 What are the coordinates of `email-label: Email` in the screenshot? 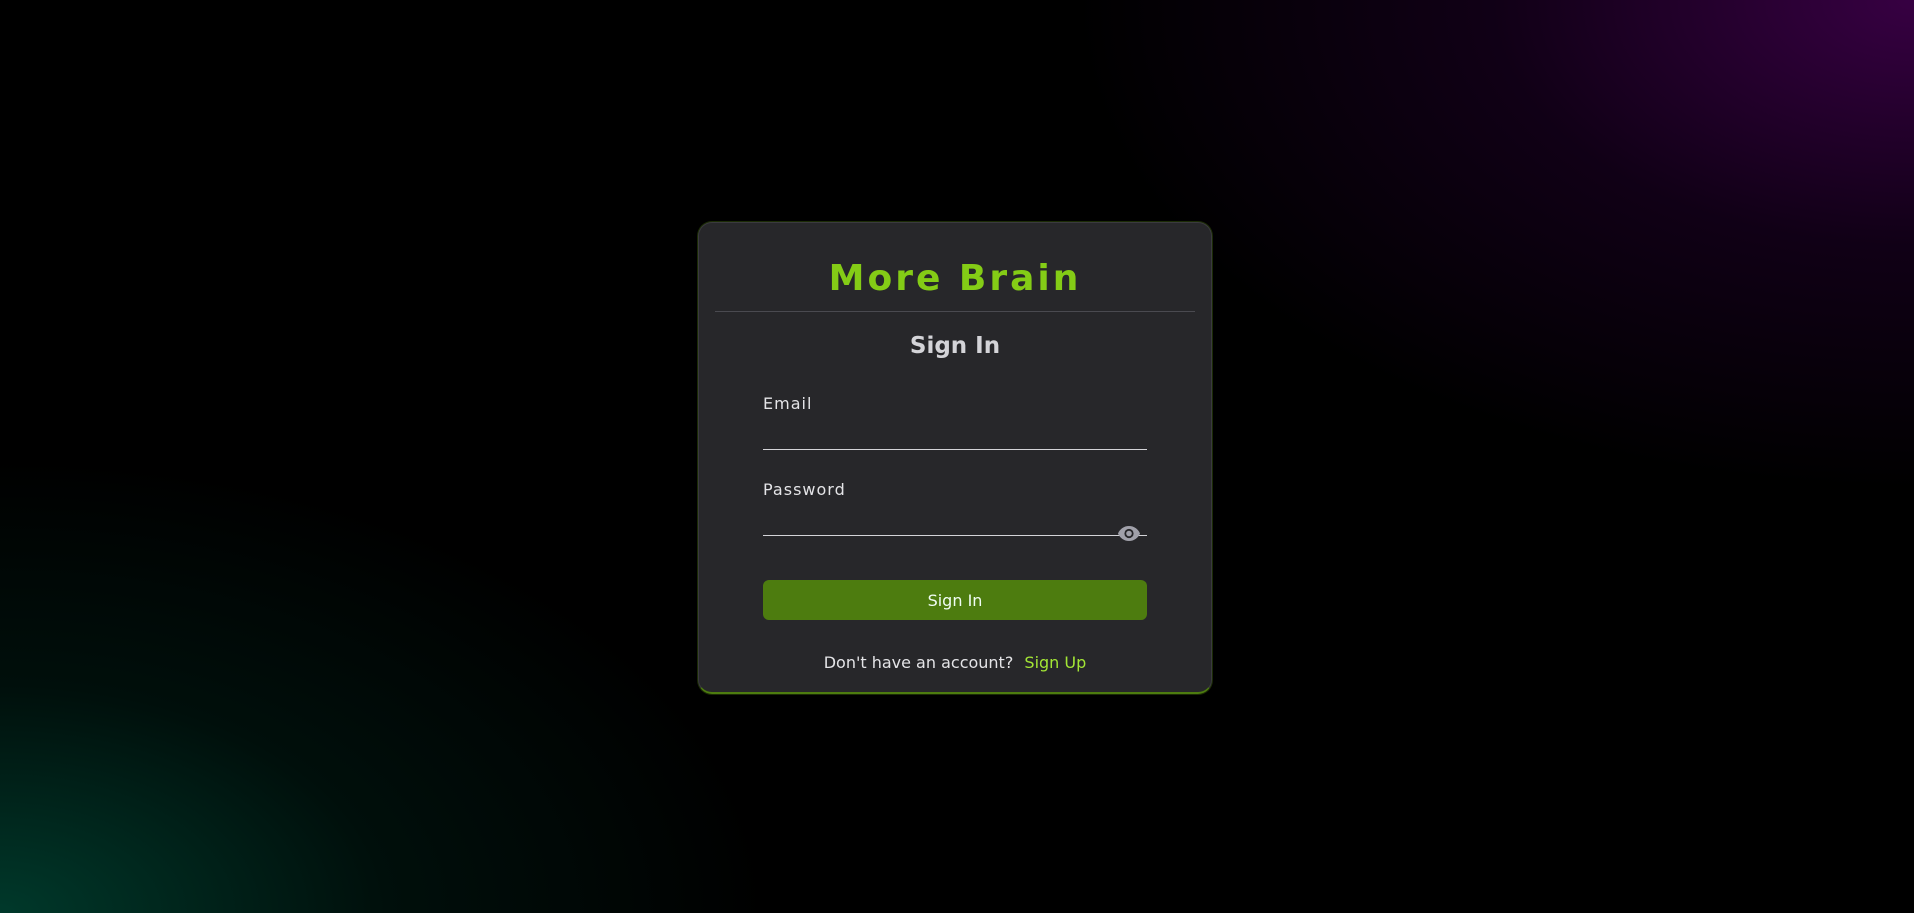 It's located at (788, 403).